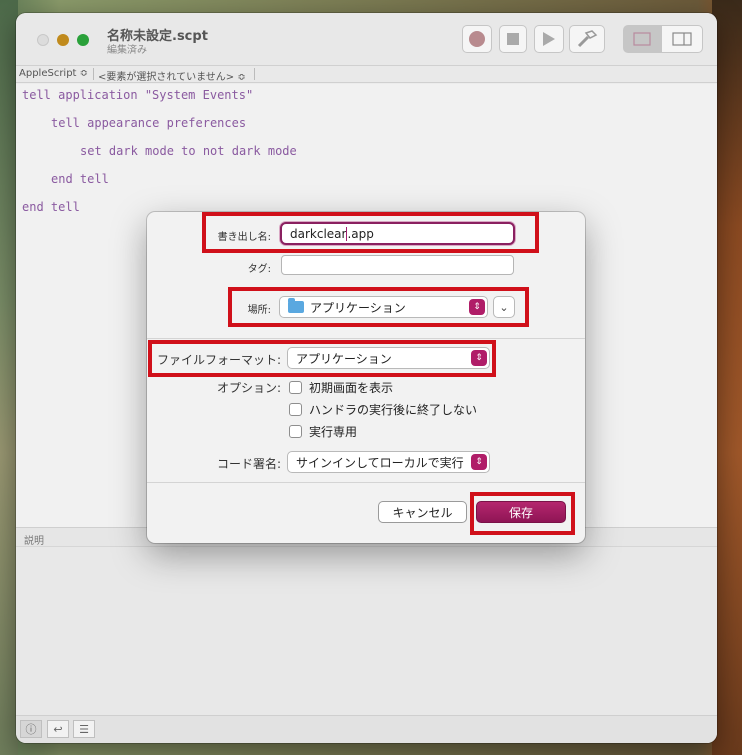 This screenshot has width=742, height=755. I want to click on navigation-bar: AppleScript ≎ <要素が選択されていません> ≎, so click(366, 74).